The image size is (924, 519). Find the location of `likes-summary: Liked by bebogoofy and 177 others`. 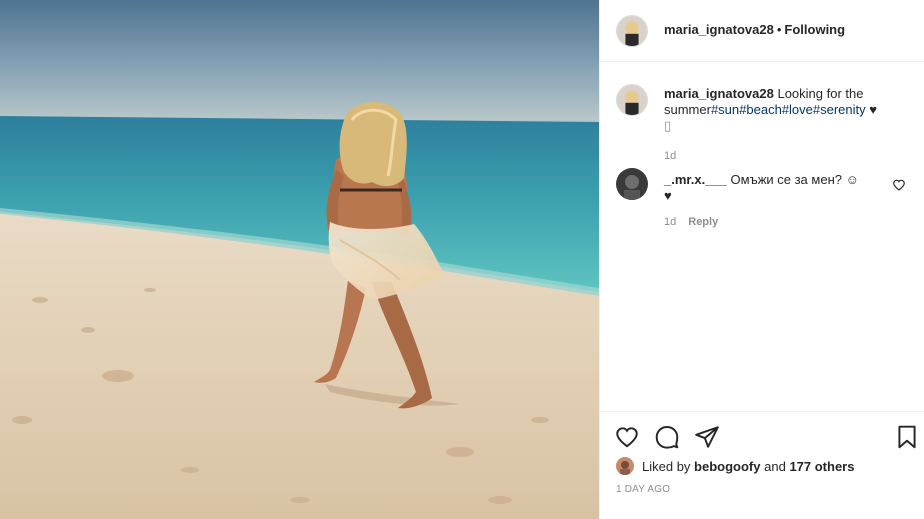

likes-summary: Liked by bebogoofy and 177 others is located at coordinates (735, 466).